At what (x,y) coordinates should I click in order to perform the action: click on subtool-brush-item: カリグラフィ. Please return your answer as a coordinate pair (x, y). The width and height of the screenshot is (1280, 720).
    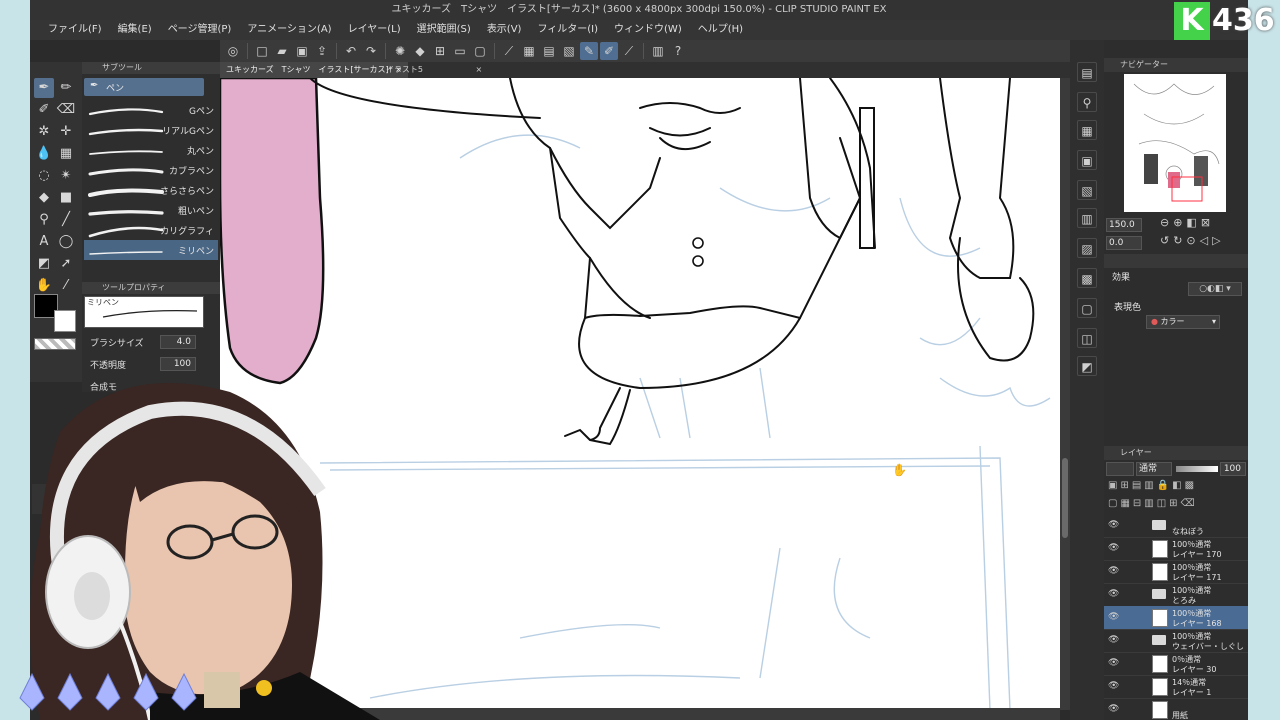
    Looking at the image, I should click on (151, 230).